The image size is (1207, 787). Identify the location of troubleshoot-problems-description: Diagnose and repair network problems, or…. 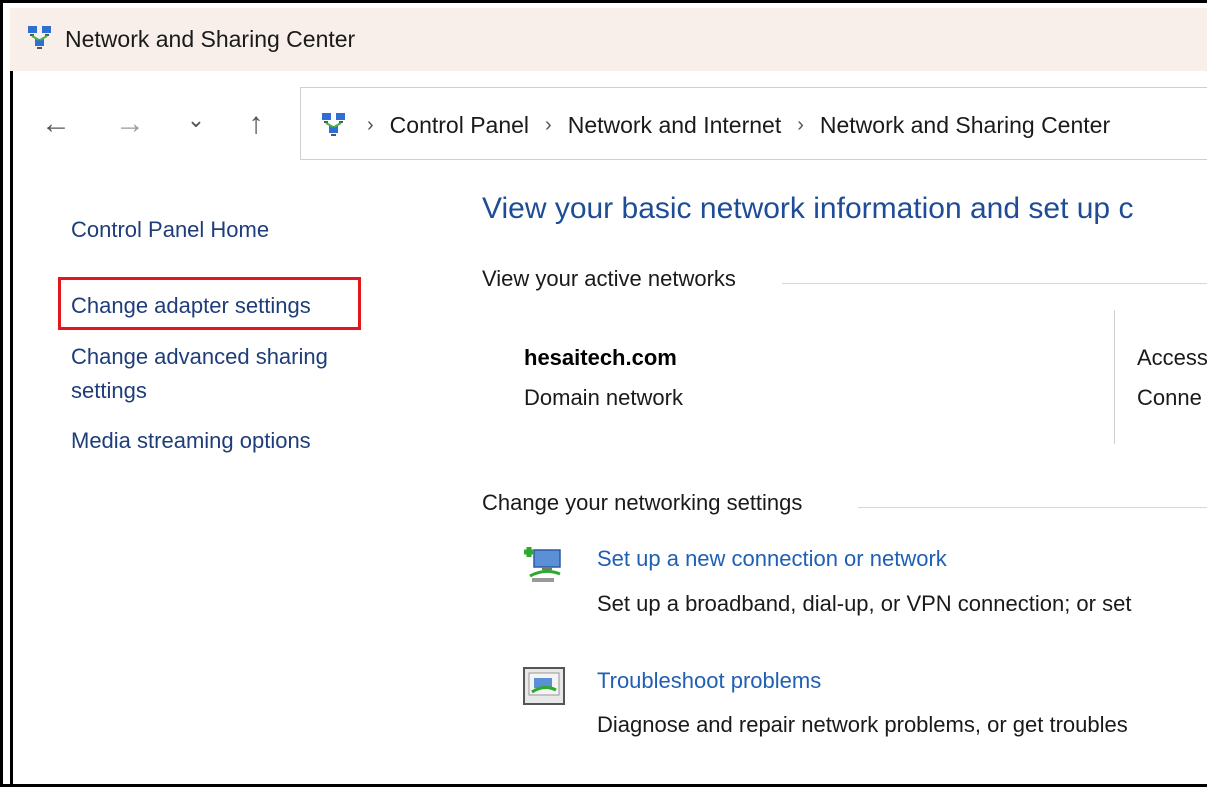
(862, 724).